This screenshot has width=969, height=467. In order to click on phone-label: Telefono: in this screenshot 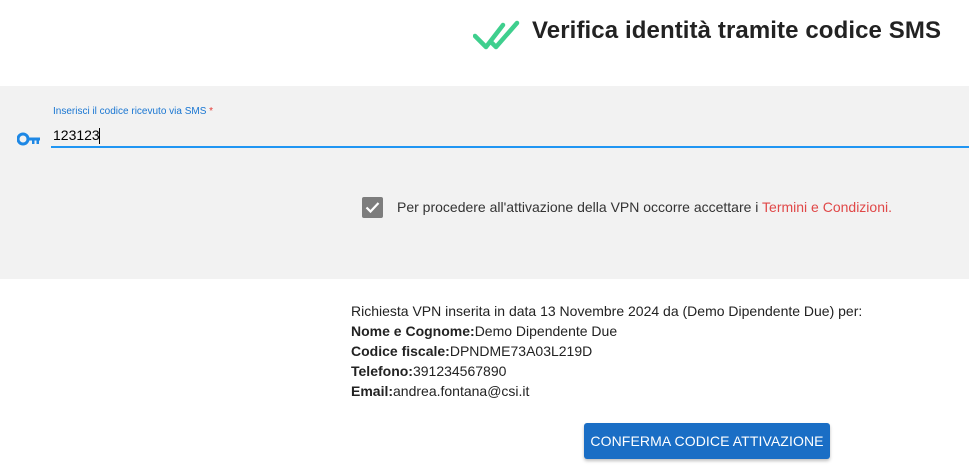, I will do `click(382, 371)`.